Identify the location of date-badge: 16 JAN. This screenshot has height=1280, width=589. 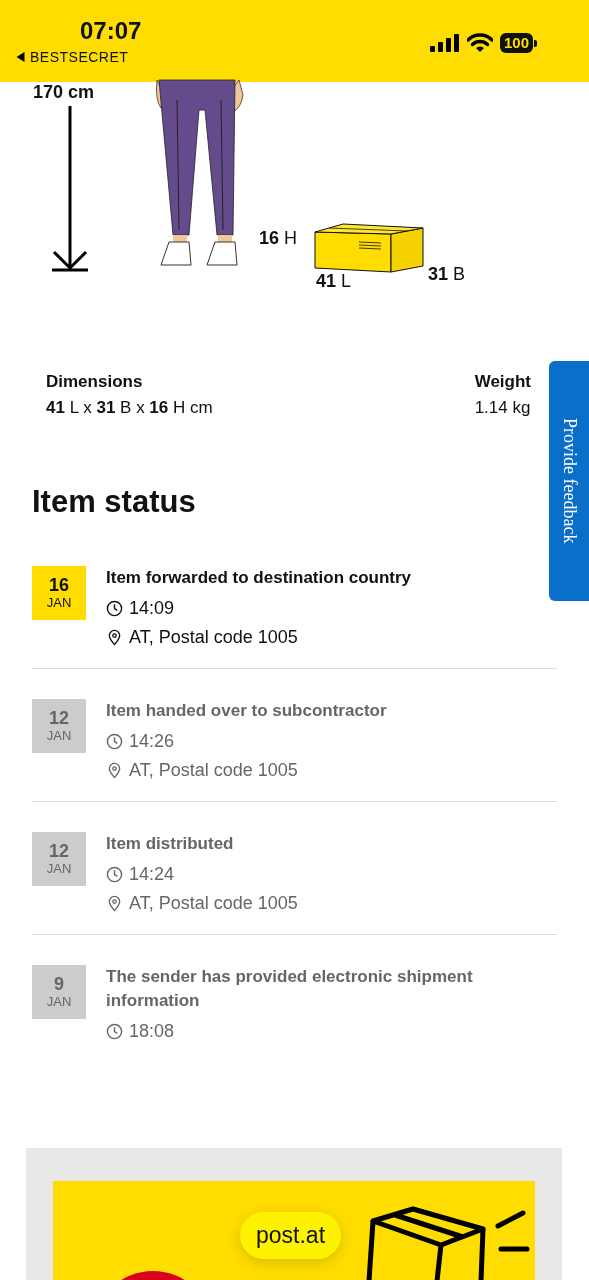
(59, 593).